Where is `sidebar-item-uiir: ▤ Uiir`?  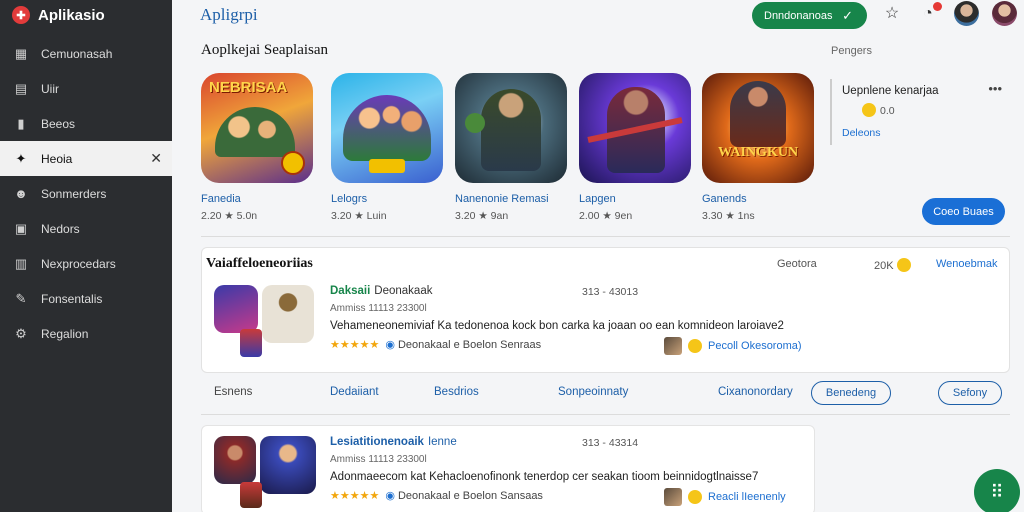
sidebar-item-uiir: ▤ Uiir is located at coordinates (86, 88).